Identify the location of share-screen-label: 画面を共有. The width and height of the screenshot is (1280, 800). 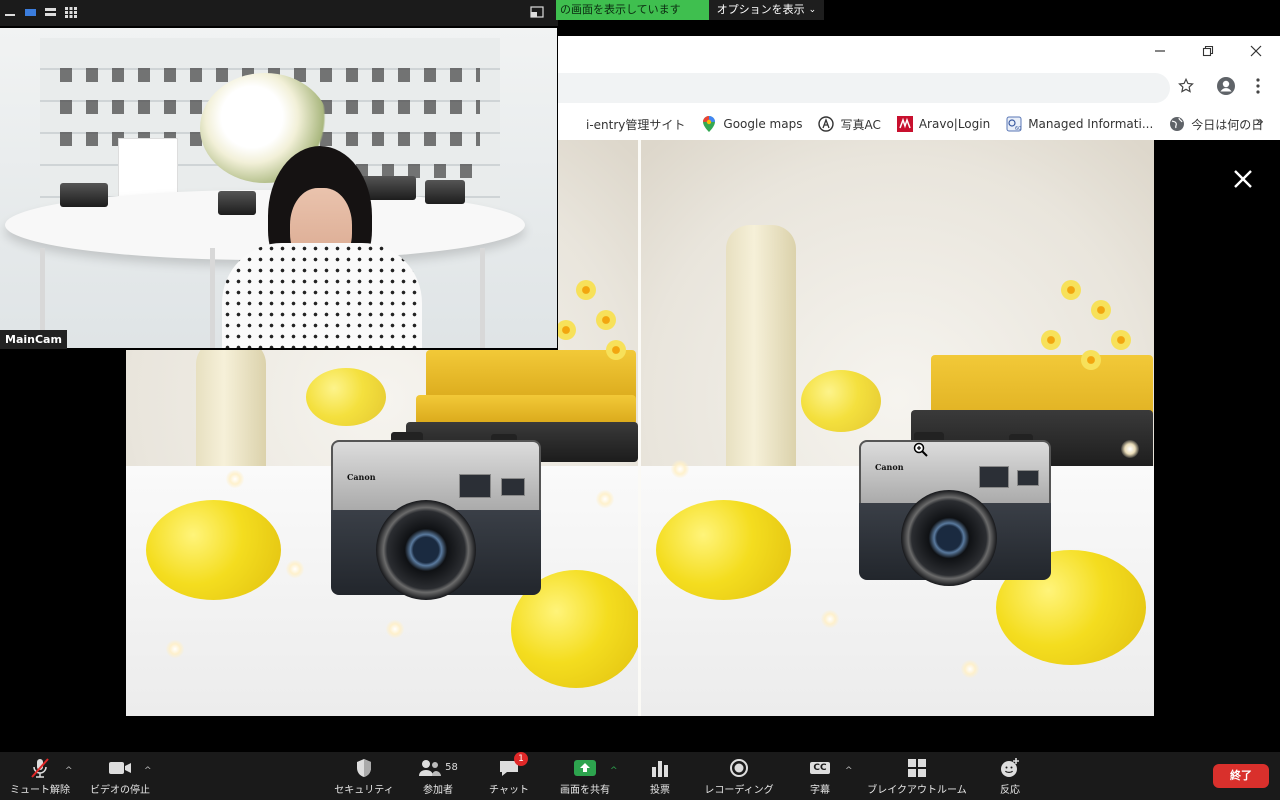
(585, 790).